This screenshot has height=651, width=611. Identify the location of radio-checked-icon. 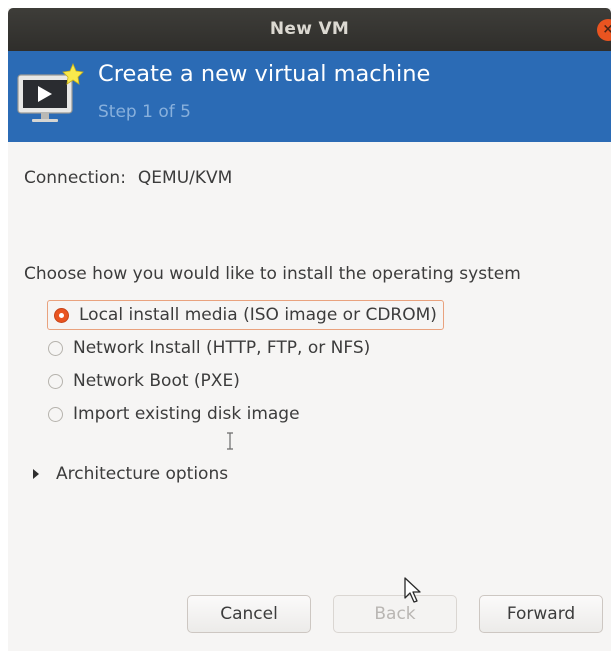
(61, 315).